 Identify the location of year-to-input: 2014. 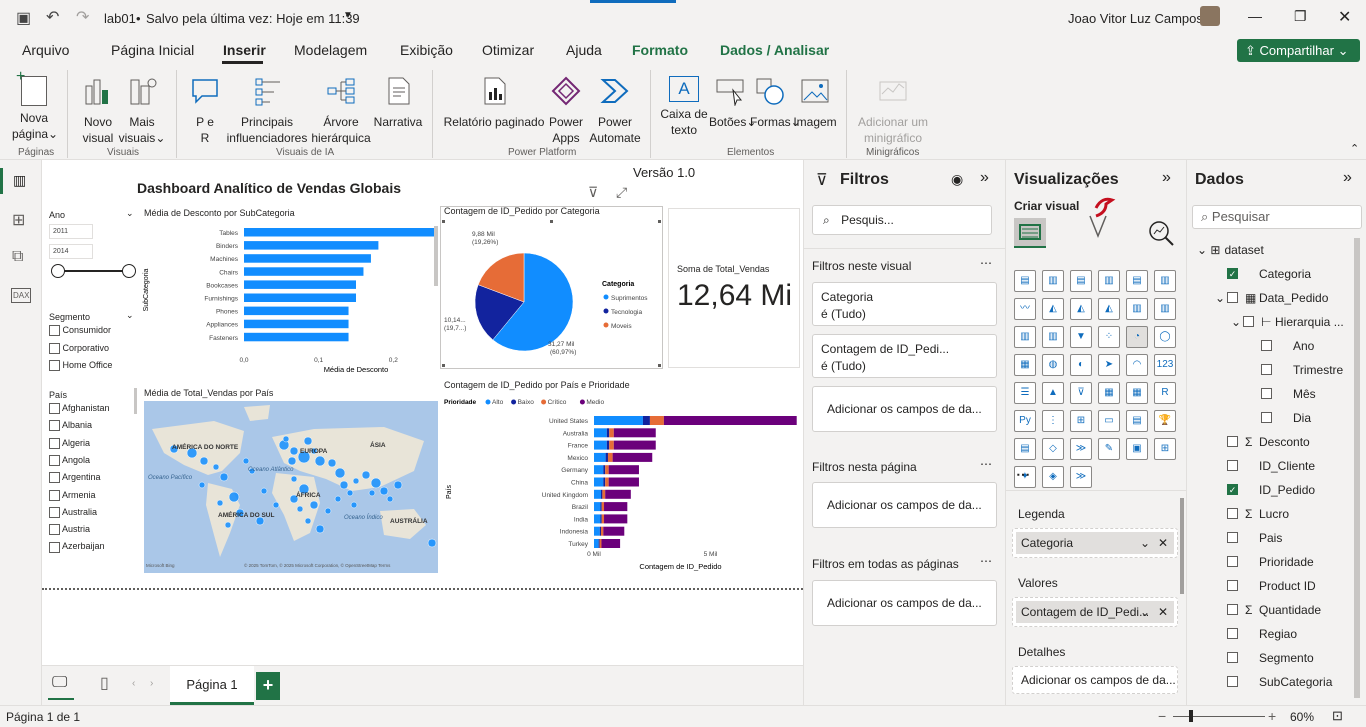
(71, 251).